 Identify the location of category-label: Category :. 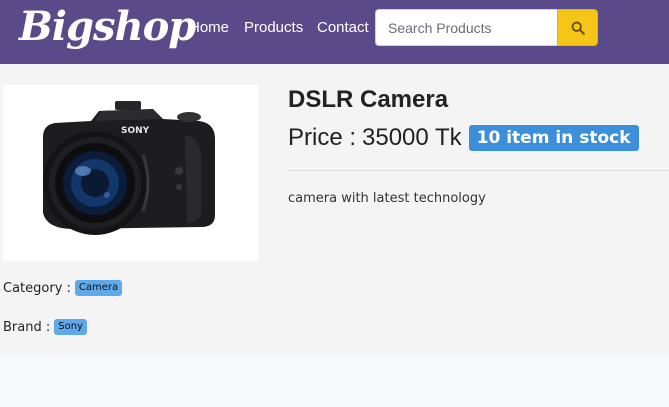
(37, 288).